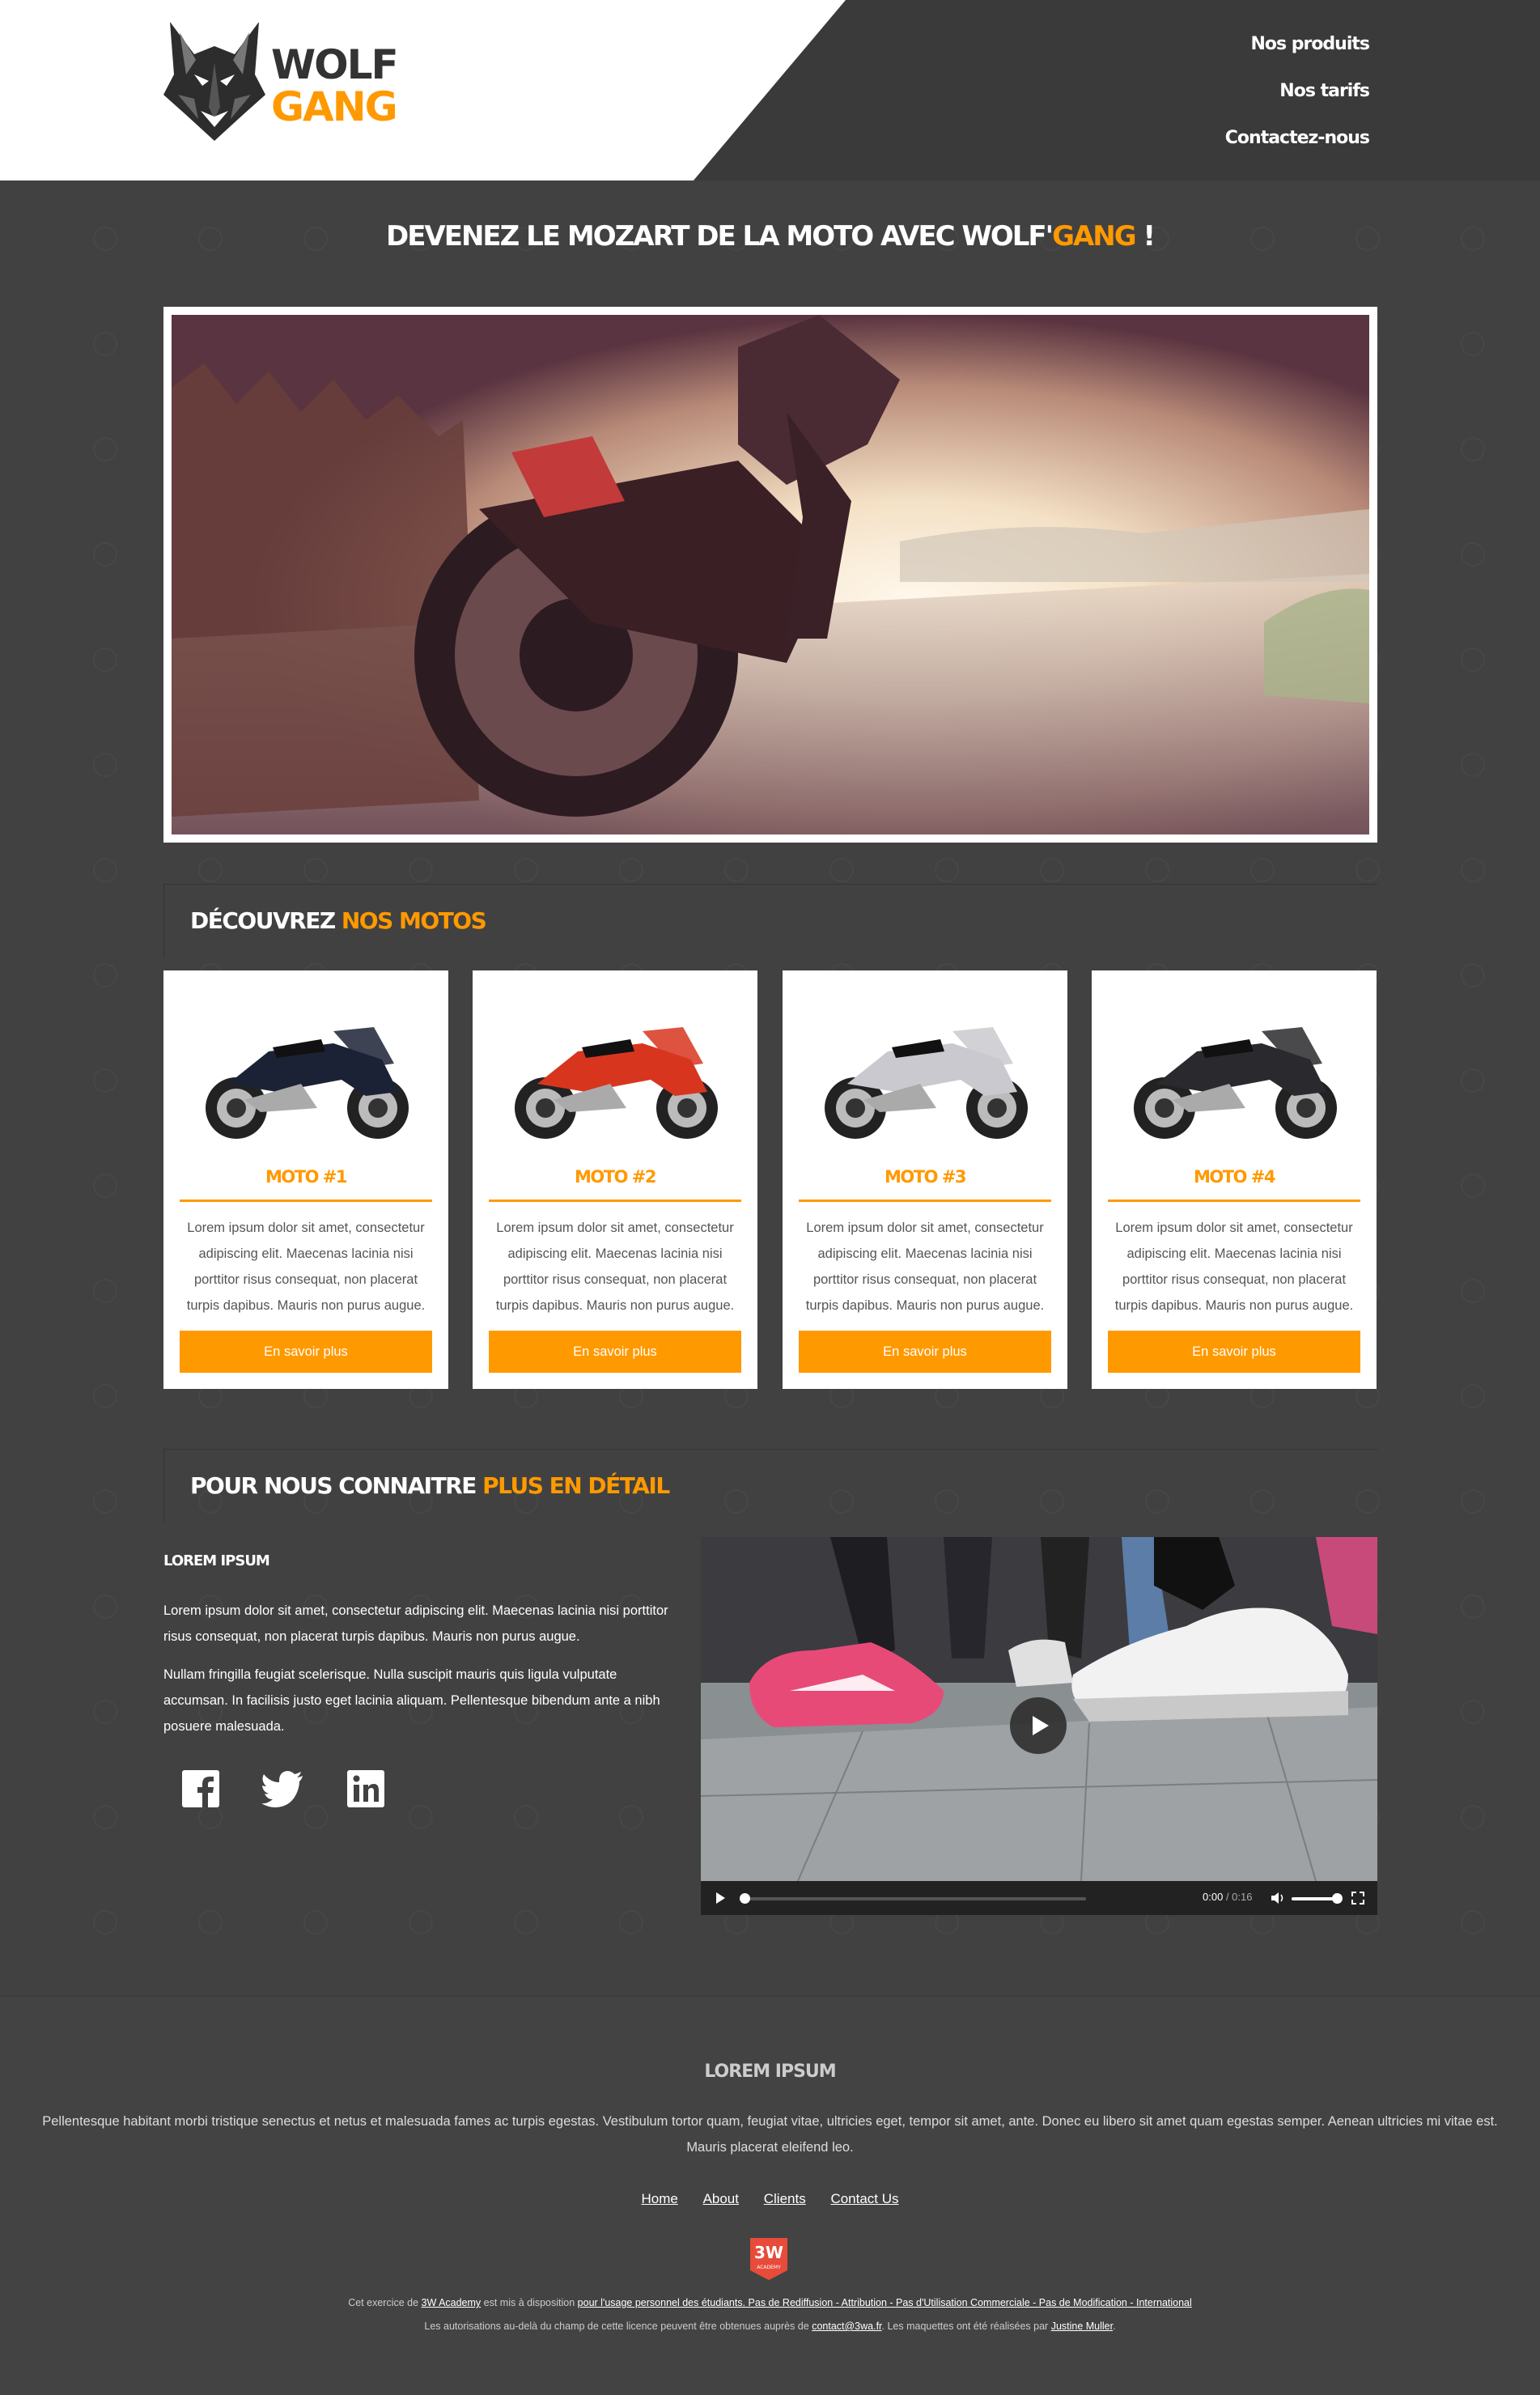  I want to click on video-play-overlay-button, so click(1039, 1725).